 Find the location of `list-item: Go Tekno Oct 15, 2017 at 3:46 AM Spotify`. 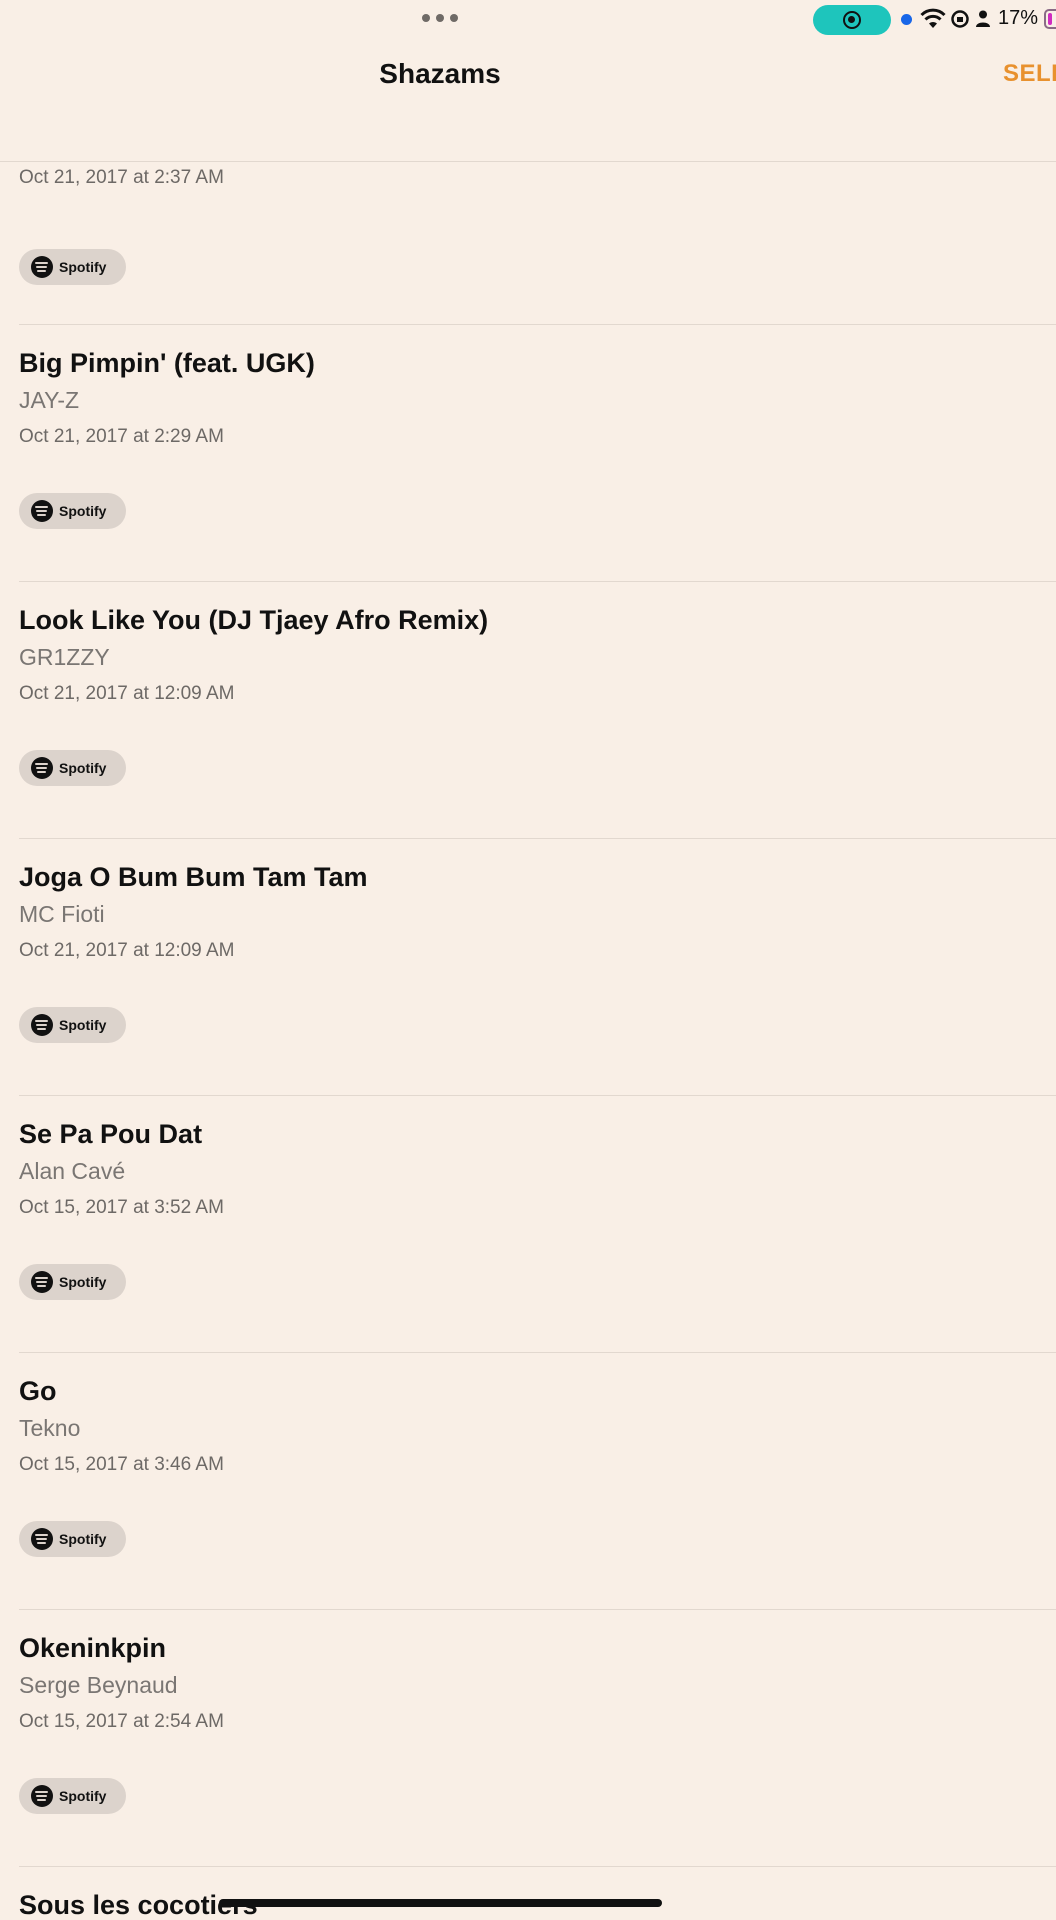

list-item: Go Tekno Oct 15, 2017 at 3:46 AM Spotify is located at coordinates (537, 1481).